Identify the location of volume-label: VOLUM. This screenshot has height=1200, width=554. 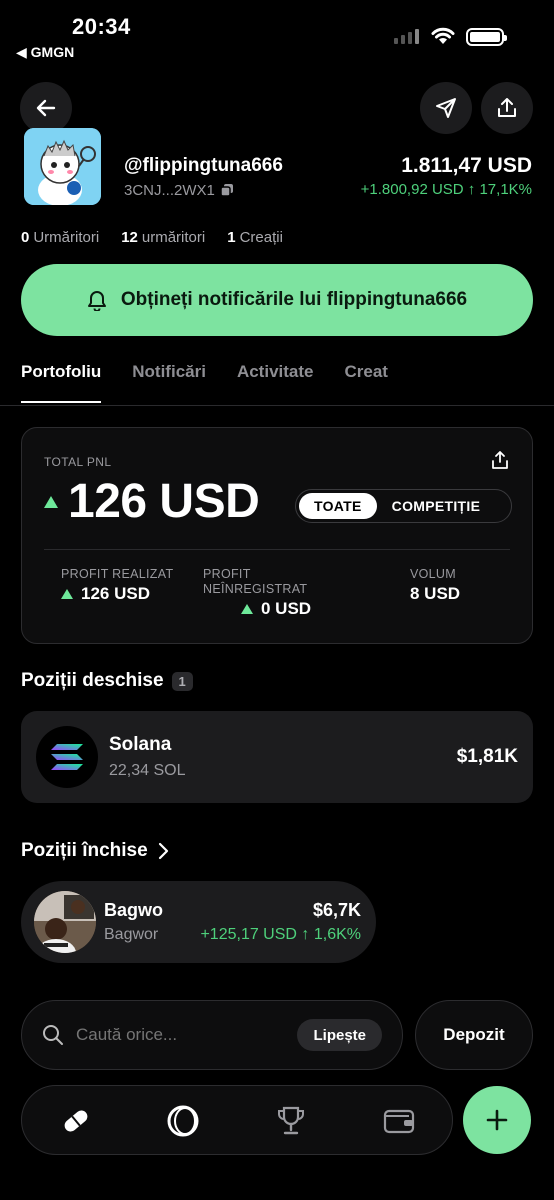
(433, 574).